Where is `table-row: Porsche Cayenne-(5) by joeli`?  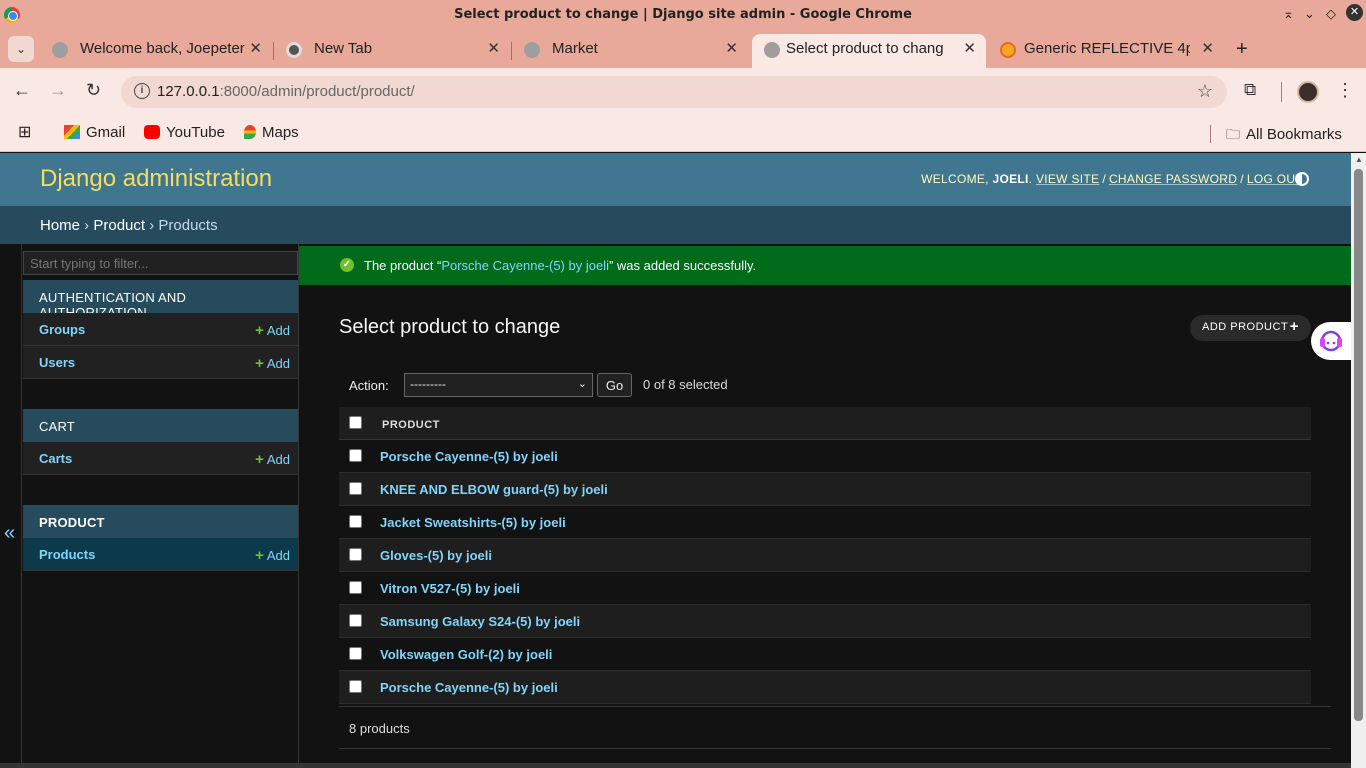 table-row: Porsche Cayenne-(5) by joeli is located at coordinates (825, 456).